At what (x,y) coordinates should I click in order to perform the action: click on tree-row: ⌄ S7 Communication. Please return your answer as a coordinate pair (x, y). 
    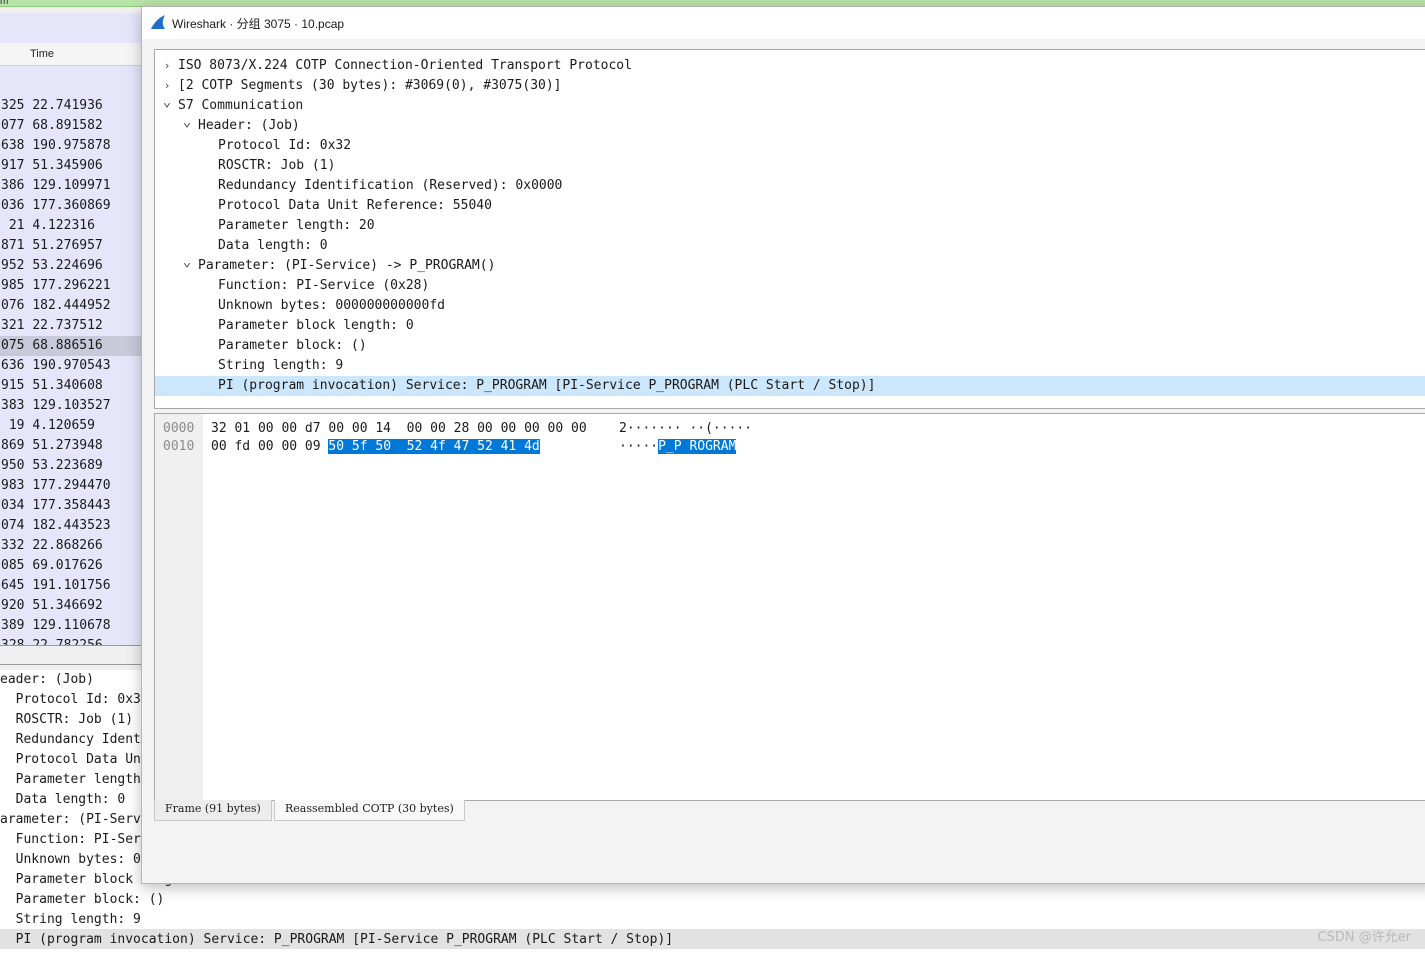
    Looking at the image, I should click on (790, 105).